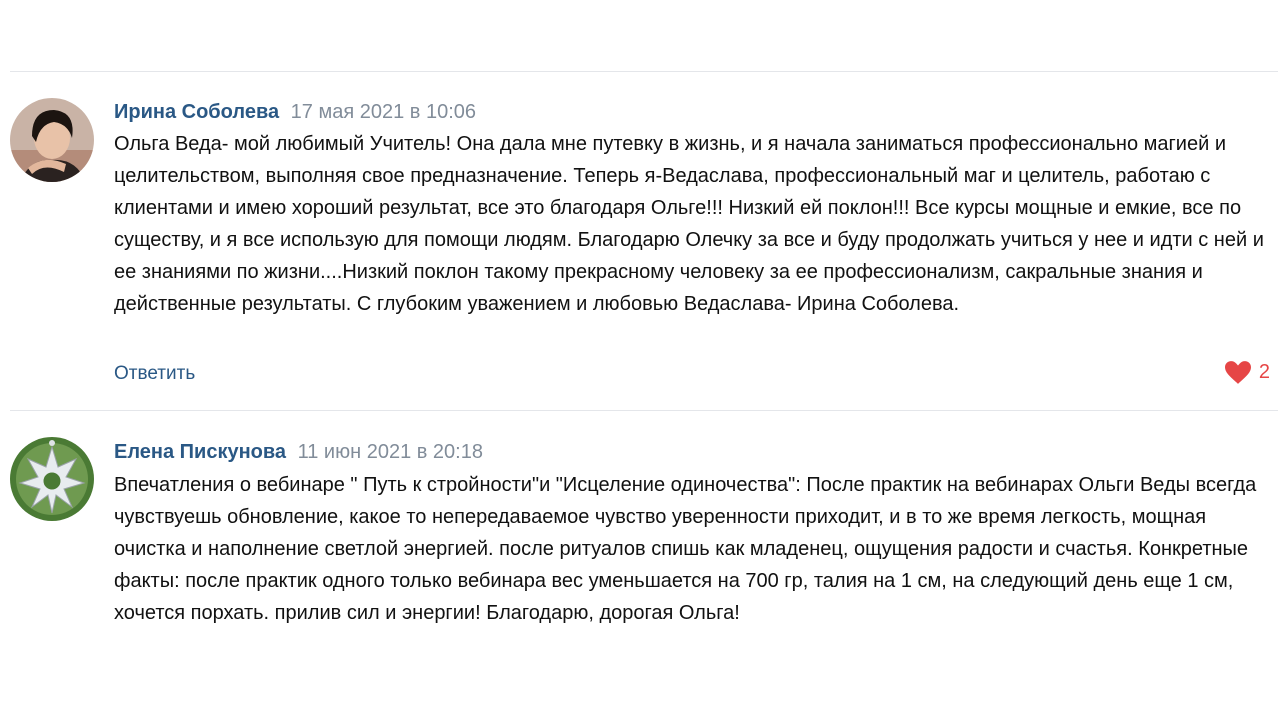 The image size is (1280, 720). I want to click on comment-divider, so click(644, 410).